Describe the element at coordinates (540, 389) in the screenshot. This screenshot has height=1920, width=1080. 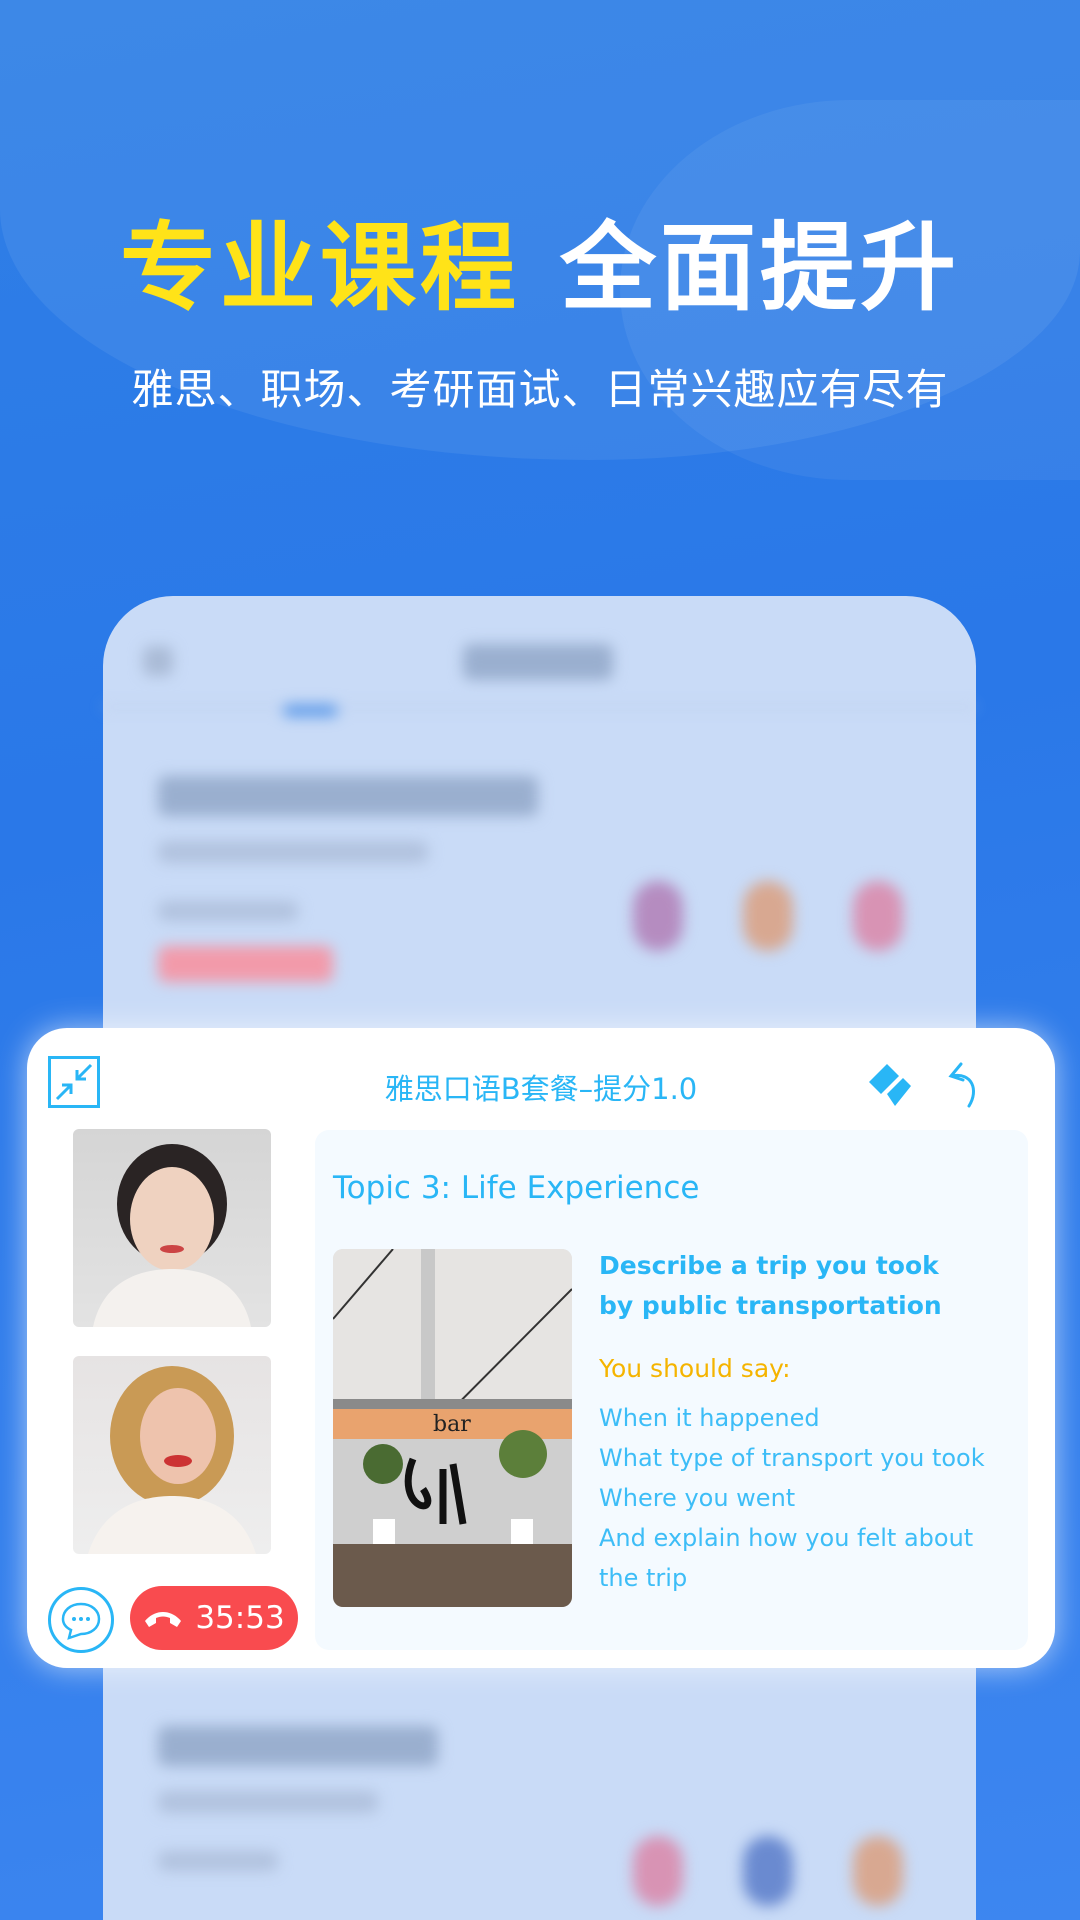
I see `subtitle: 雅思、职场、考研面试、日常兴趣应有尽有` at that location.